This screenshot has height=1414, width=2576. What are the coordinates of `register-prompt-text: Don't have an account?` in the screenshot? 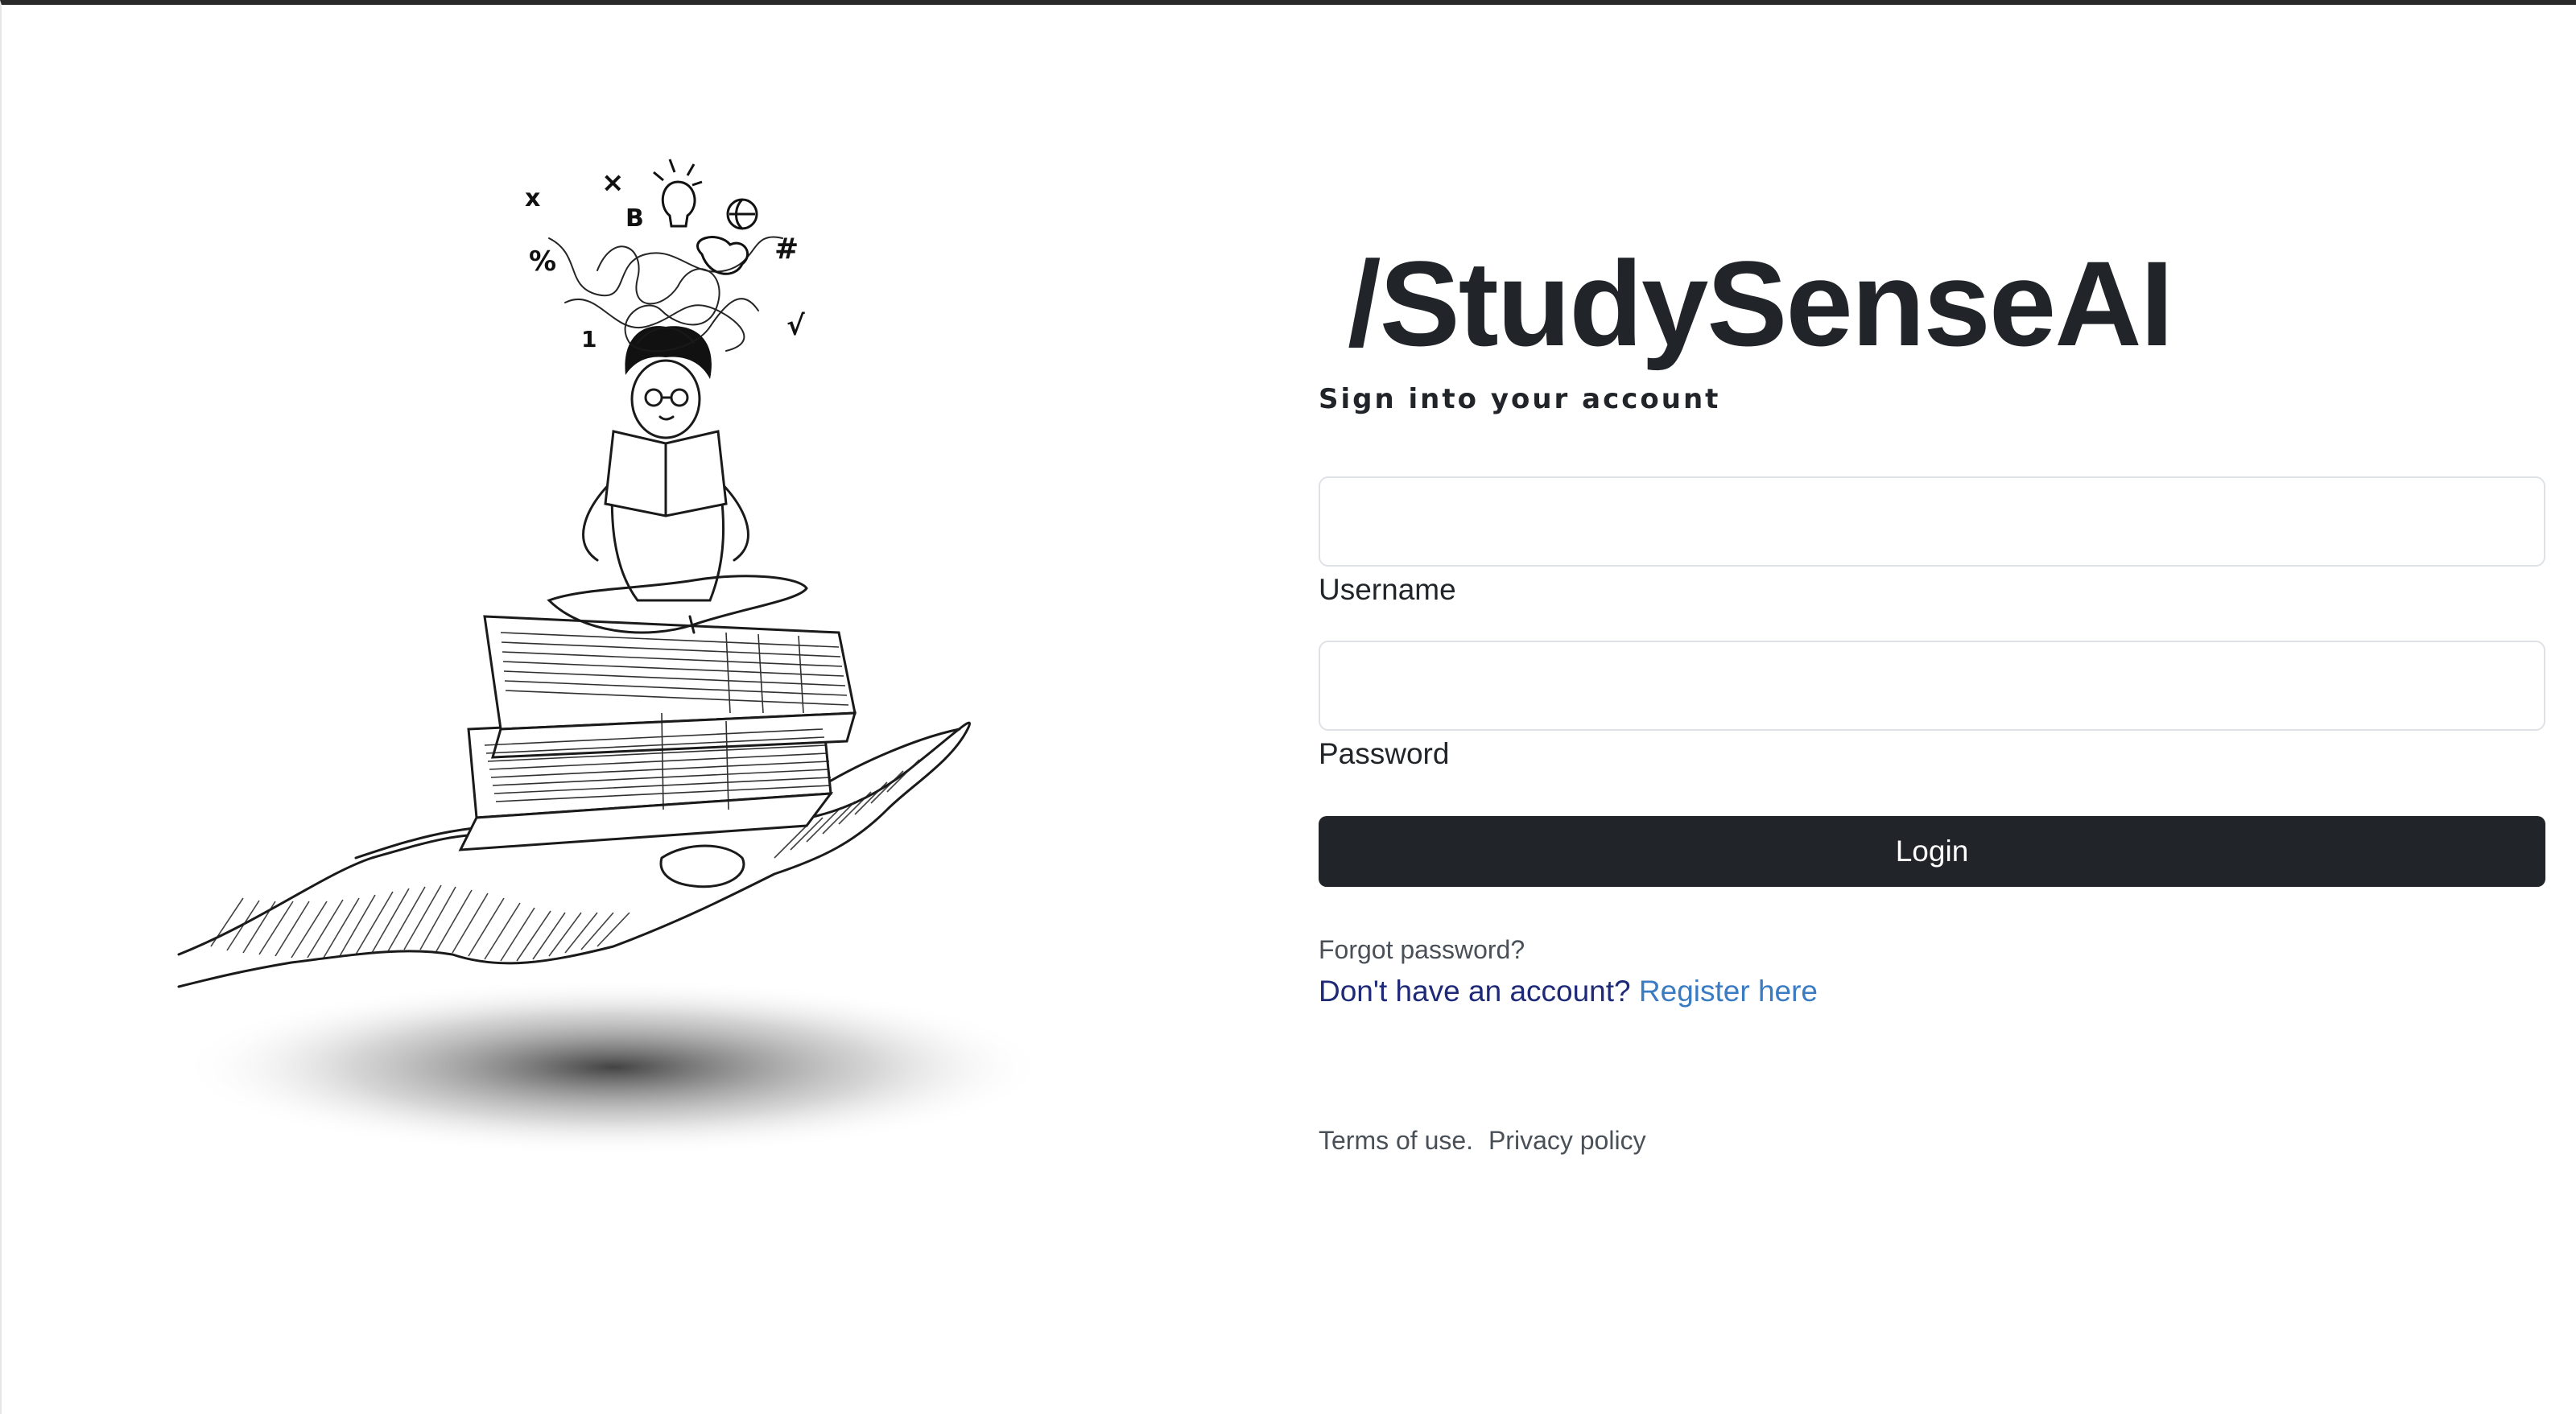 It's located at (1475, 991).